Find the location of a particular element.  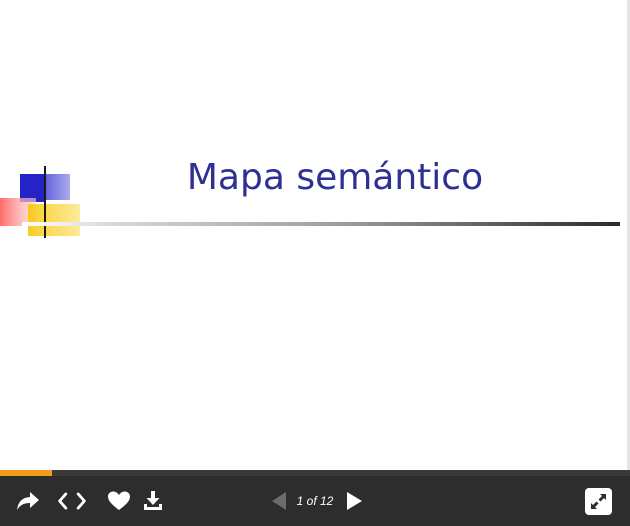

share-button is located at coordinates (28, 501).